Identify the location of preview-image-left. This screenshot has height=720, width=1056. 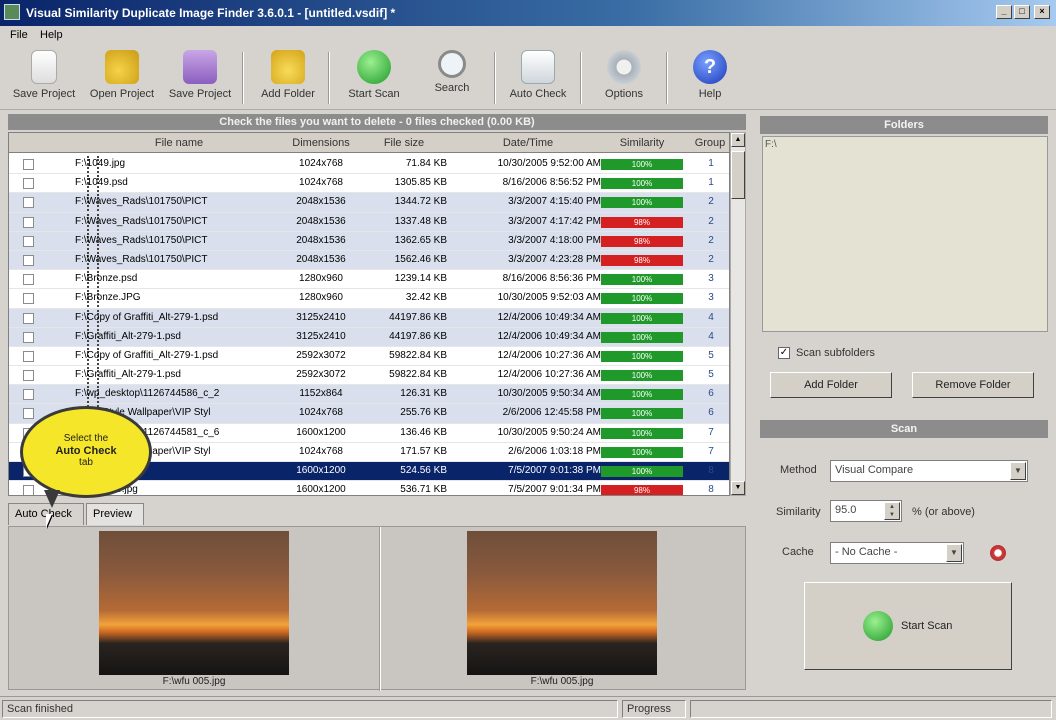
(194, 603).